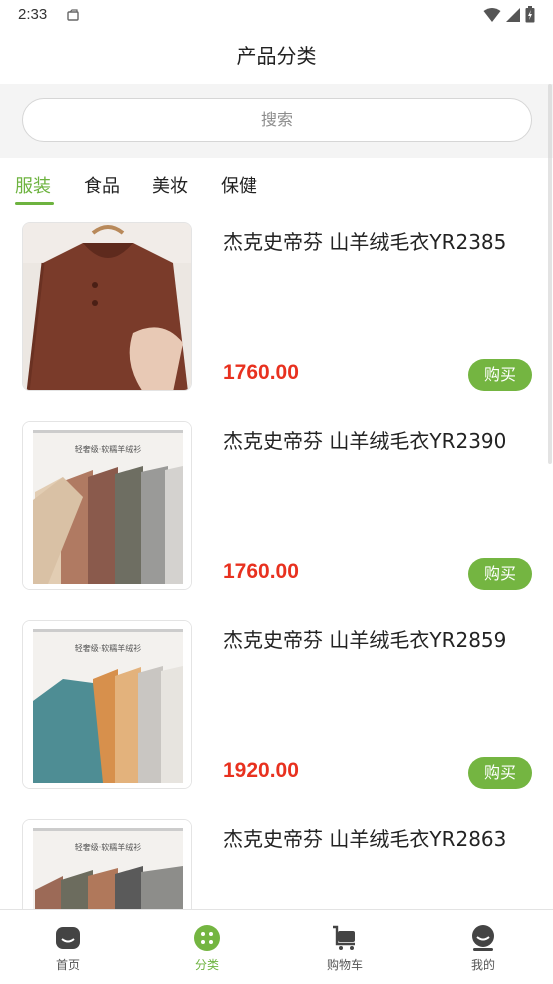 This screenshot has width=553, height=984. What do you see at coordinates (530, 14) in the screenshot?
I see `battery-icon` at bounding box center [530, 14].